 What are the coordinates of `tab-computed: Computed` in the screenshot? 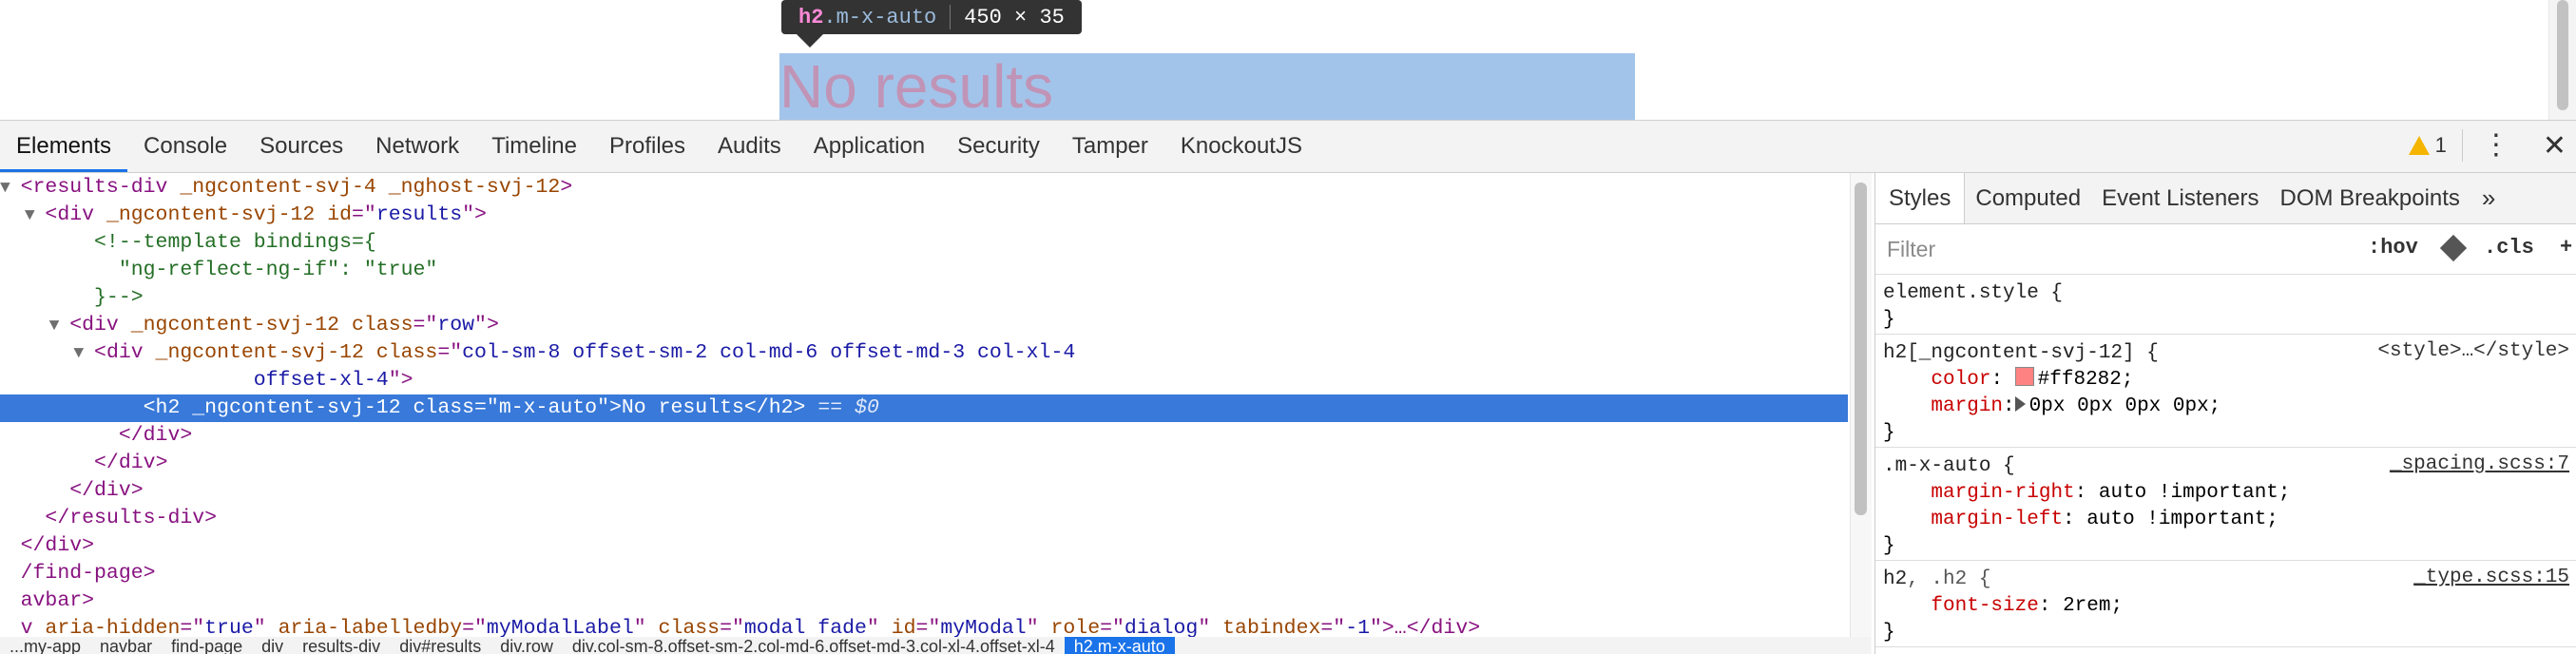 It's located at (2028, 198).